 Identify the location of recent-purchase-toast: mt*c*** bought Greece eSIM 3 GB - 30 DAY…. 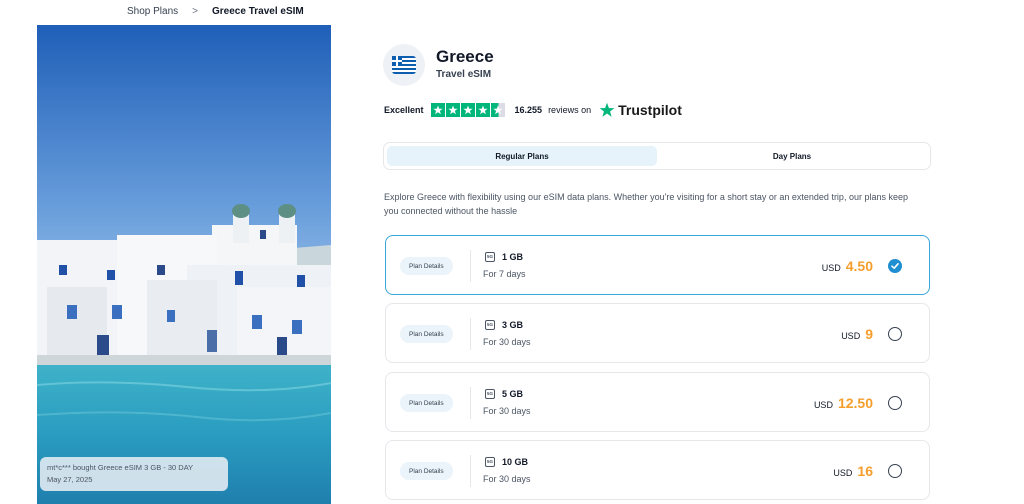
(134, 474).